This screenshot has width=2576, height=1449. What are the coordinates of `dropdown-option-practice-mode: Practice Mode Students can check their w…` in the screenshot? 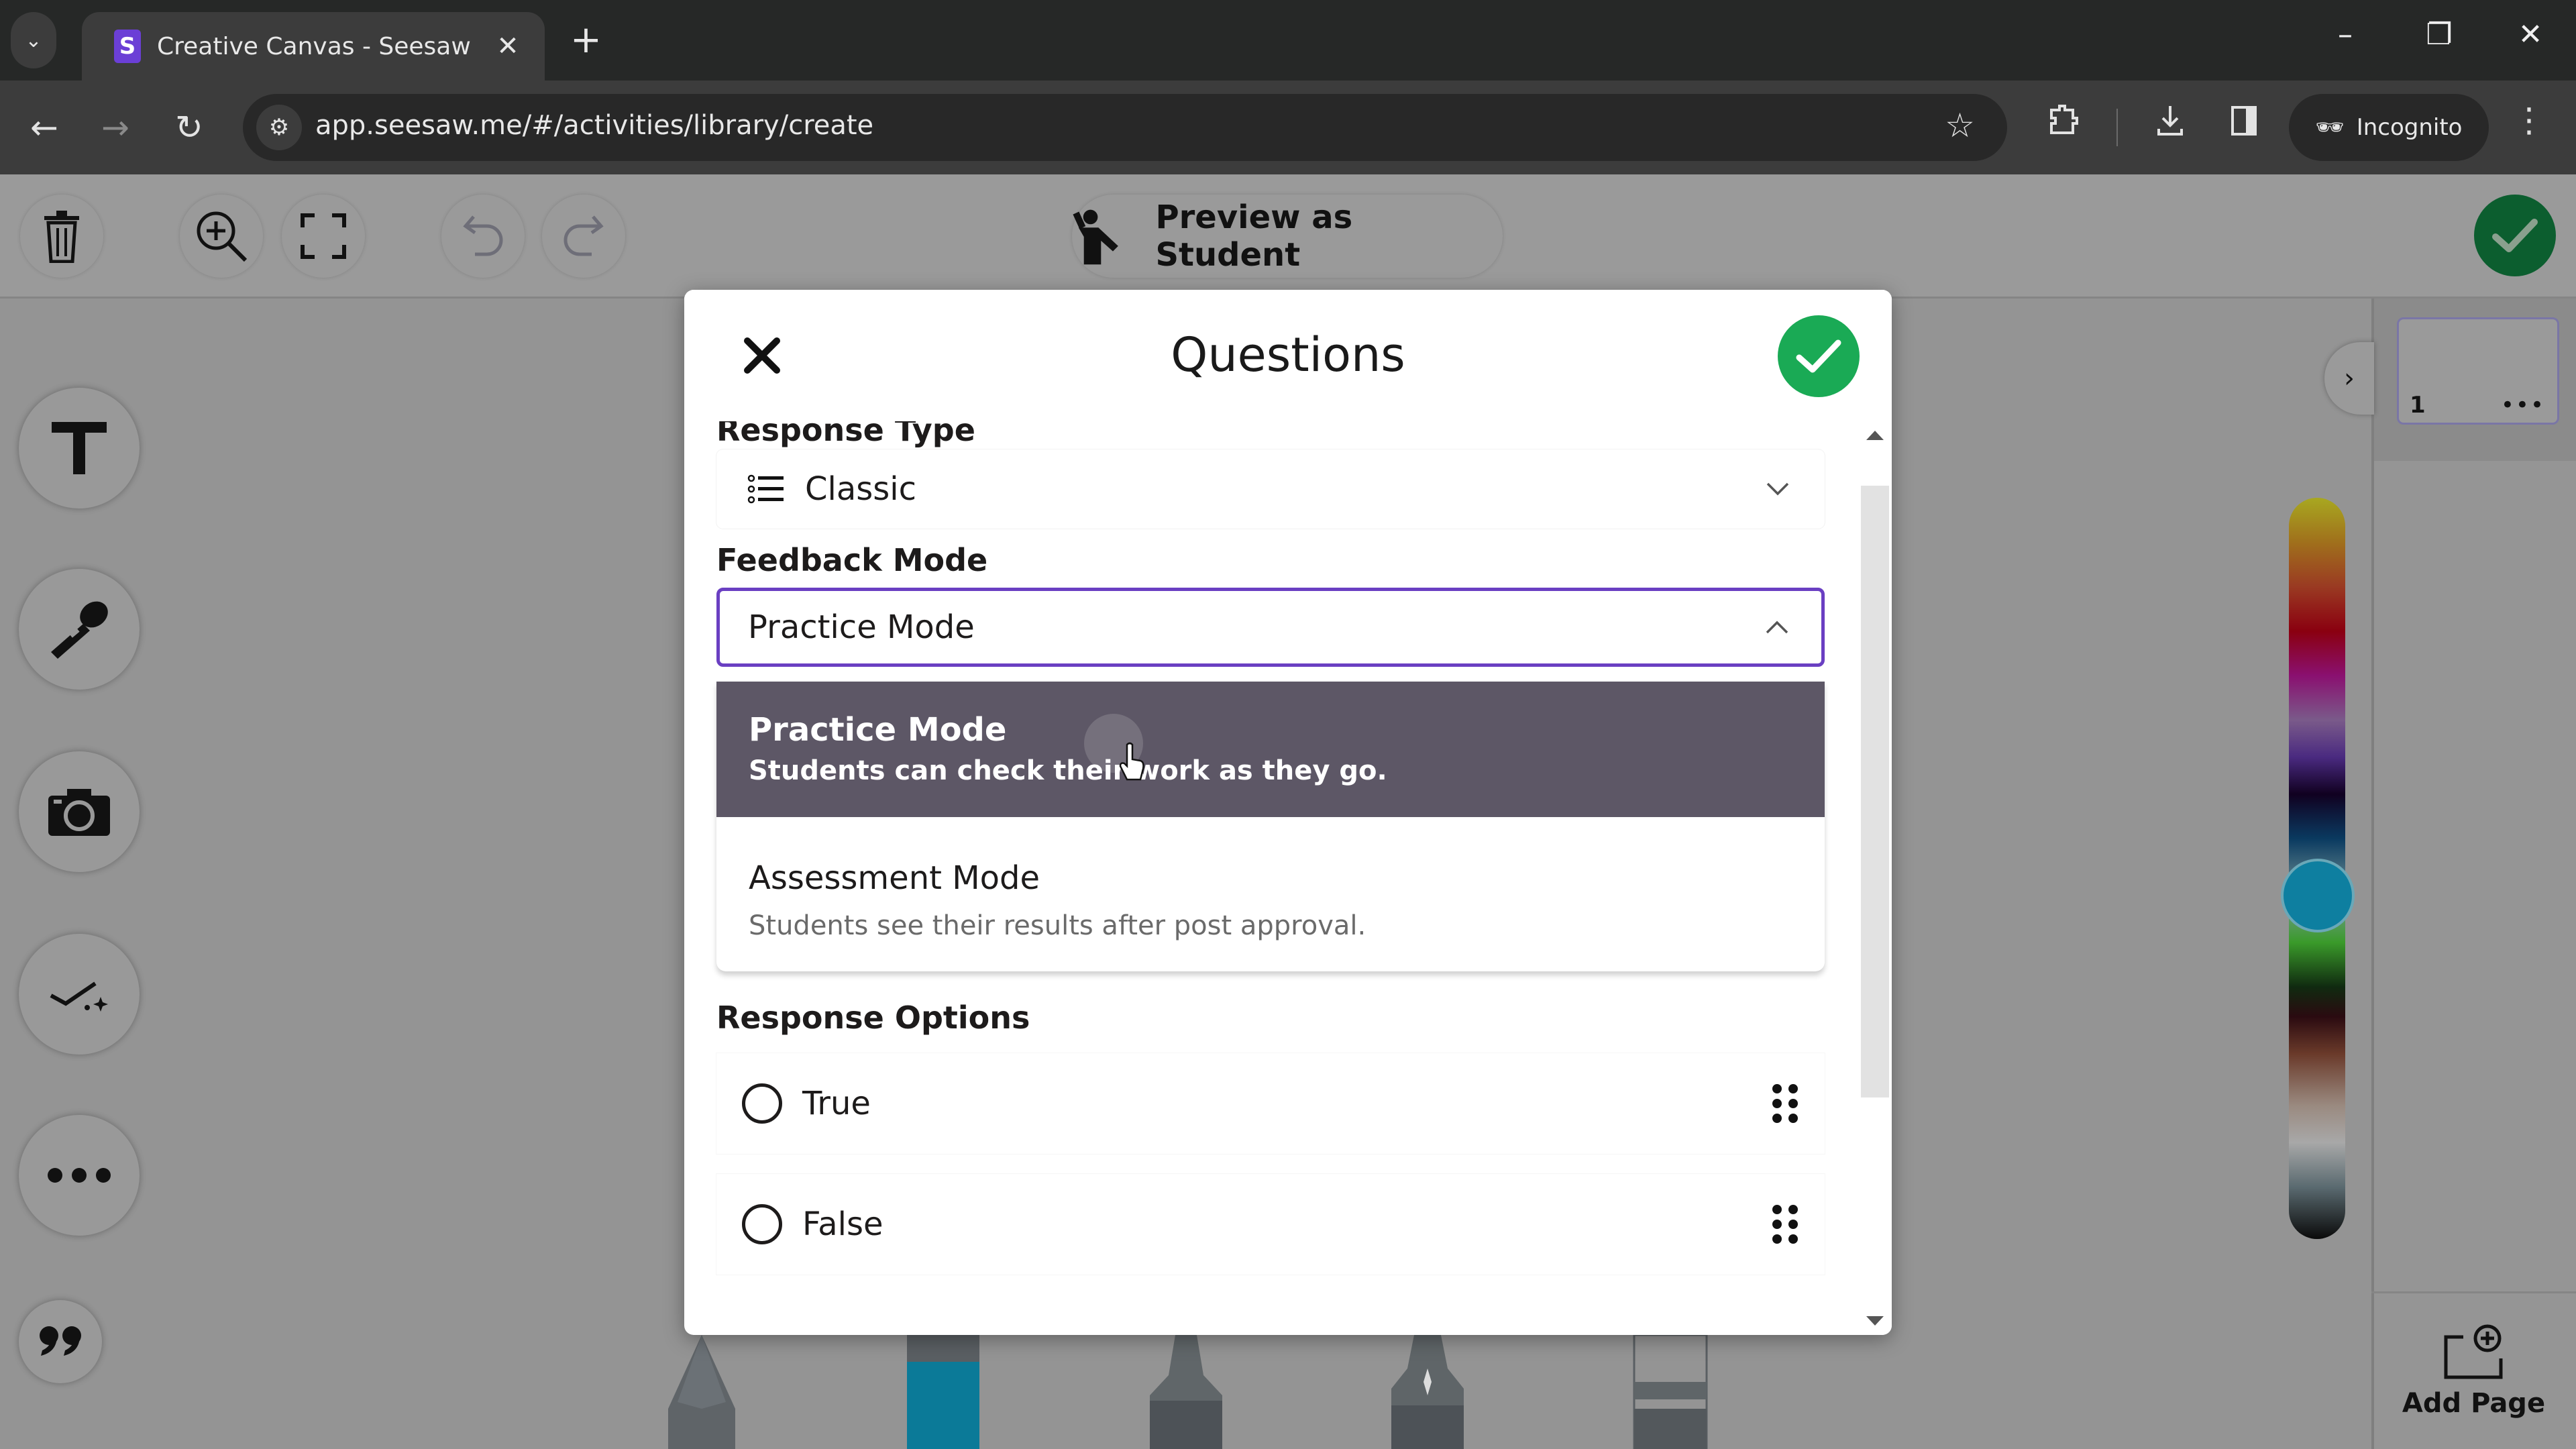 It's located at (1270, 749).